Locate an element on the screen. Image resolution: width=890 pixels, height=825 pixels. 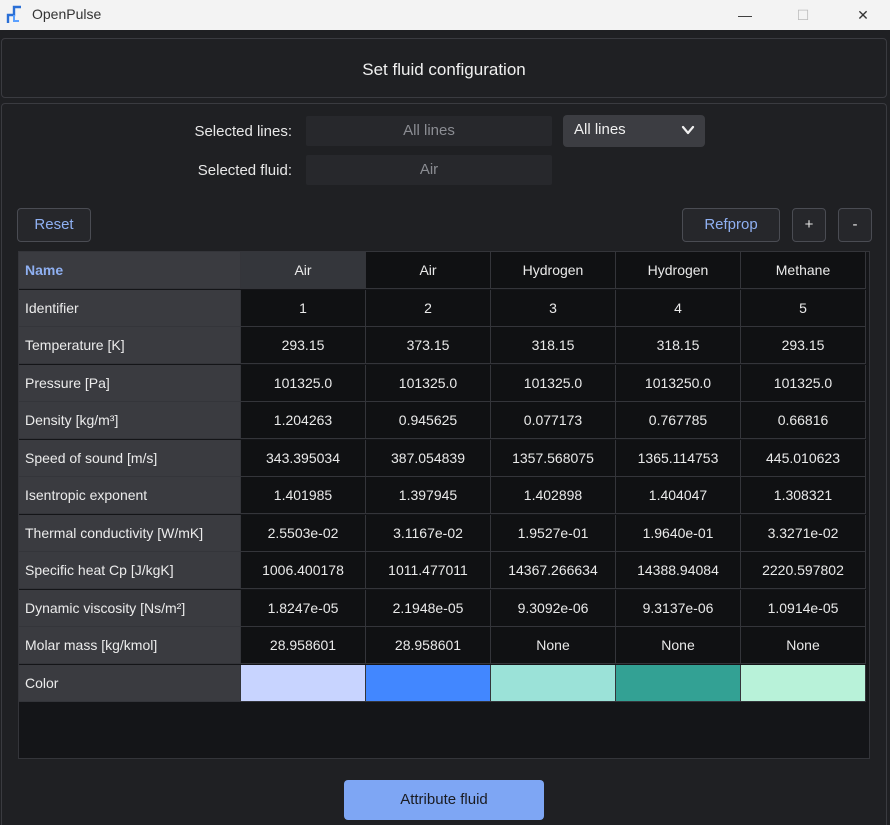
table-cell: 2 is located at coordinates (428, 308).